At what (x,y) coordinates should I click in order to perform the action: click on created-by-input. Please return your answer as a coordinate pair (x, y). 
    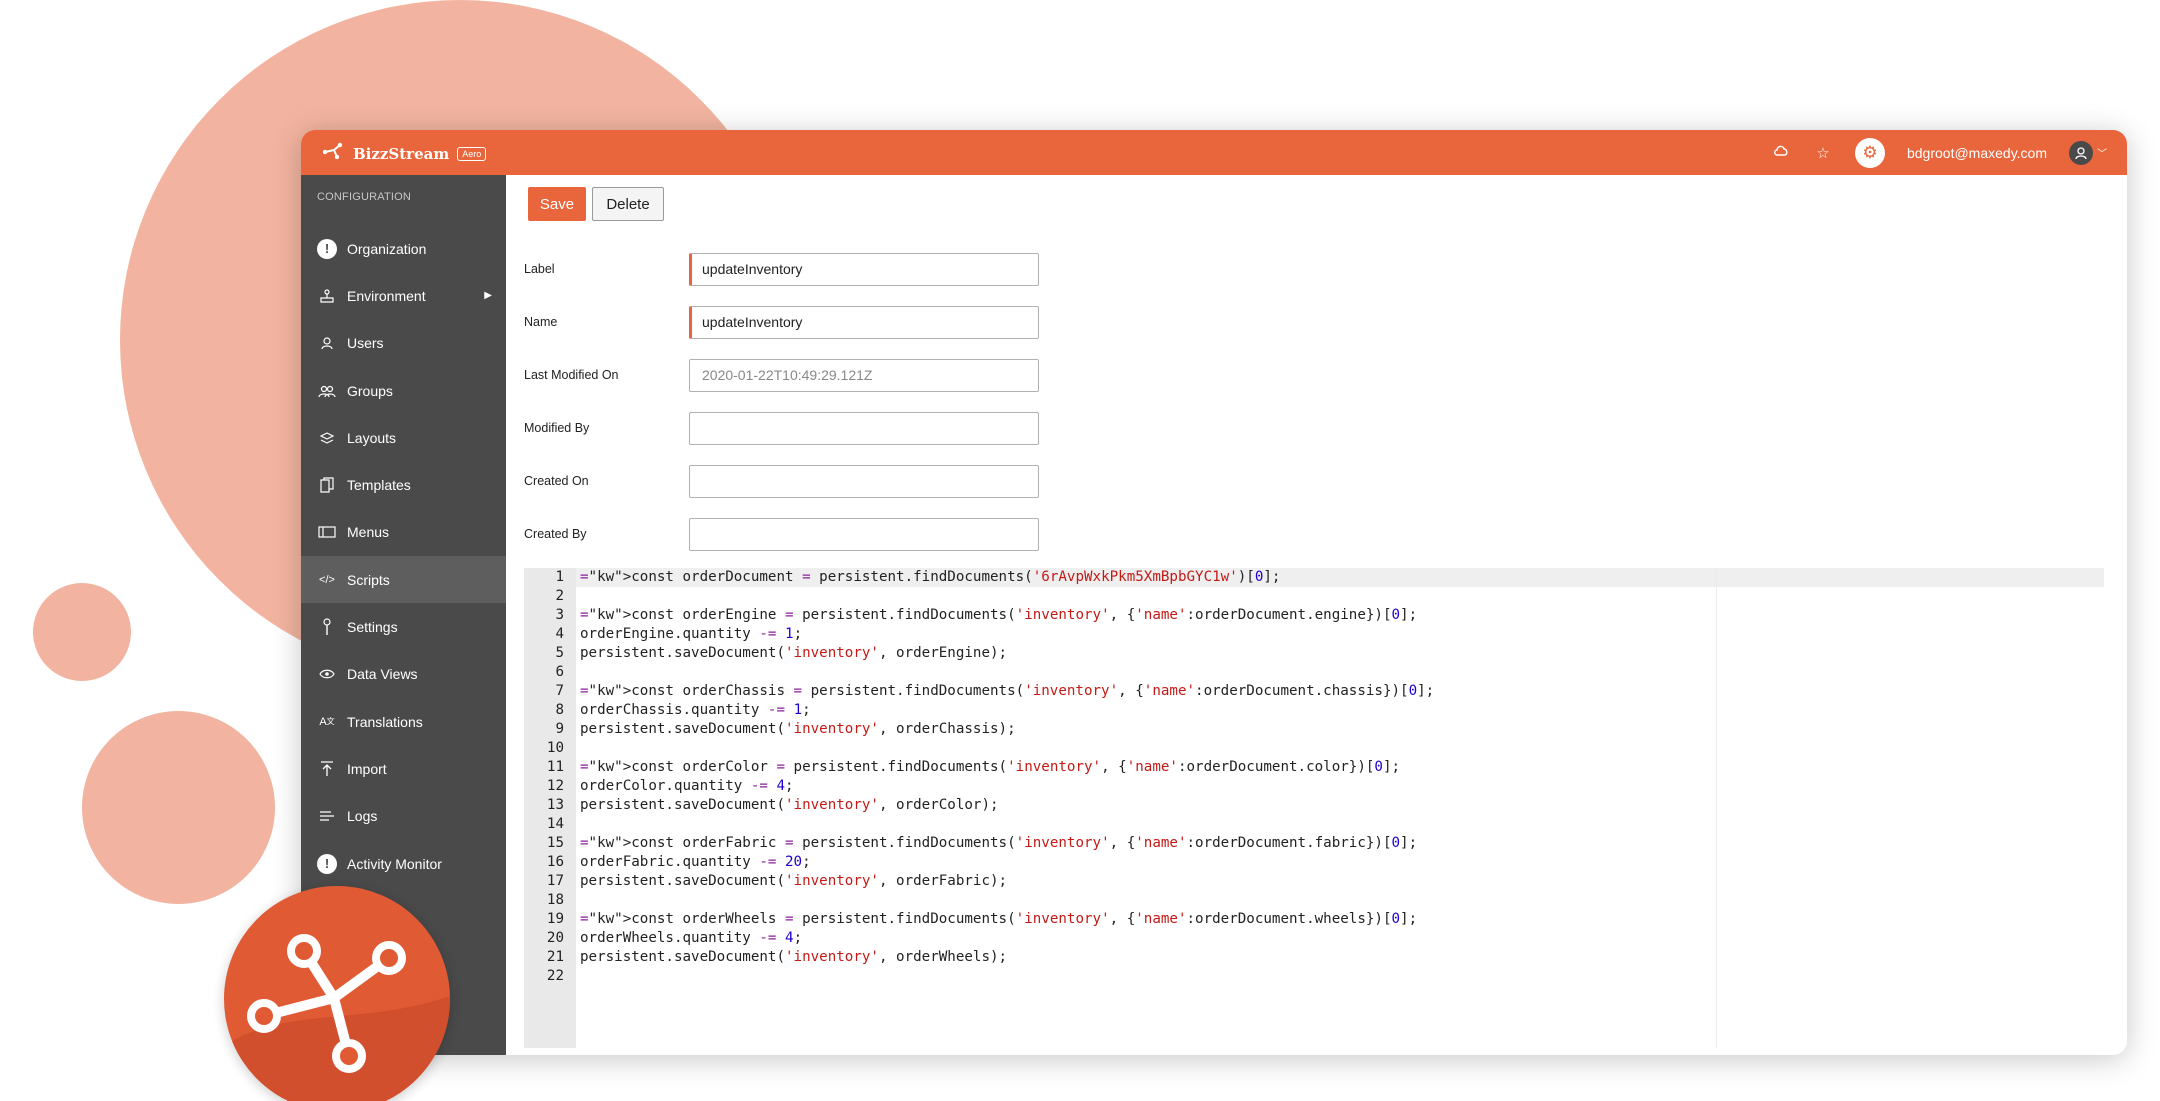
    Looking at the image, I should click on (864, 534).